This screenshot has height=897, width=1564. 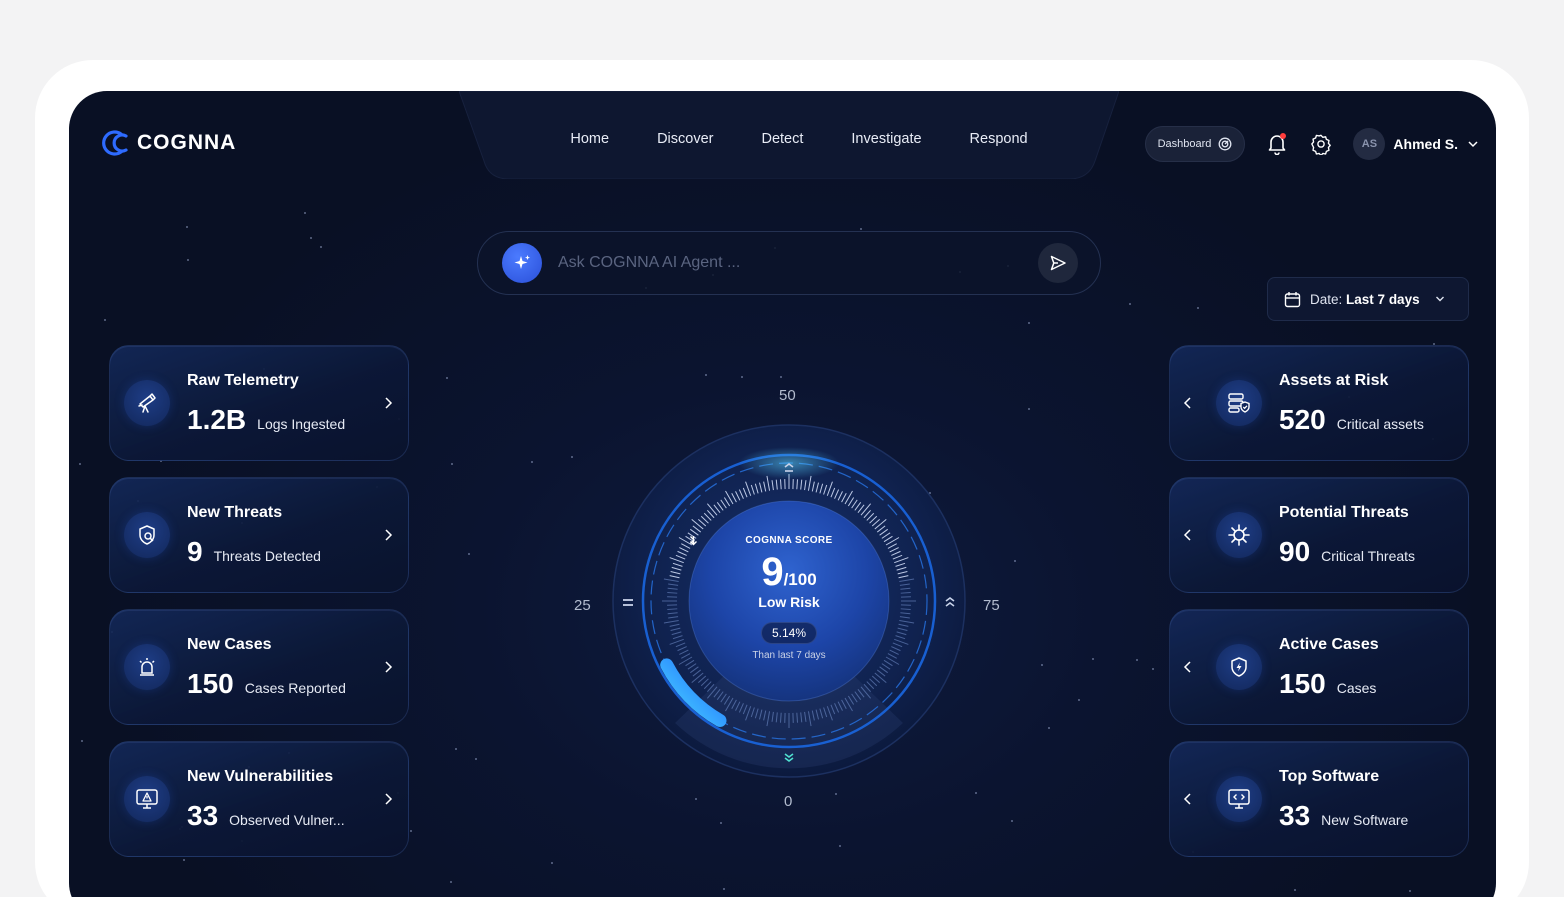 What do you see at coordinates (1292, 299) in the screenshot?
I see `calendar-icon` at bounding box center [1292, 299].